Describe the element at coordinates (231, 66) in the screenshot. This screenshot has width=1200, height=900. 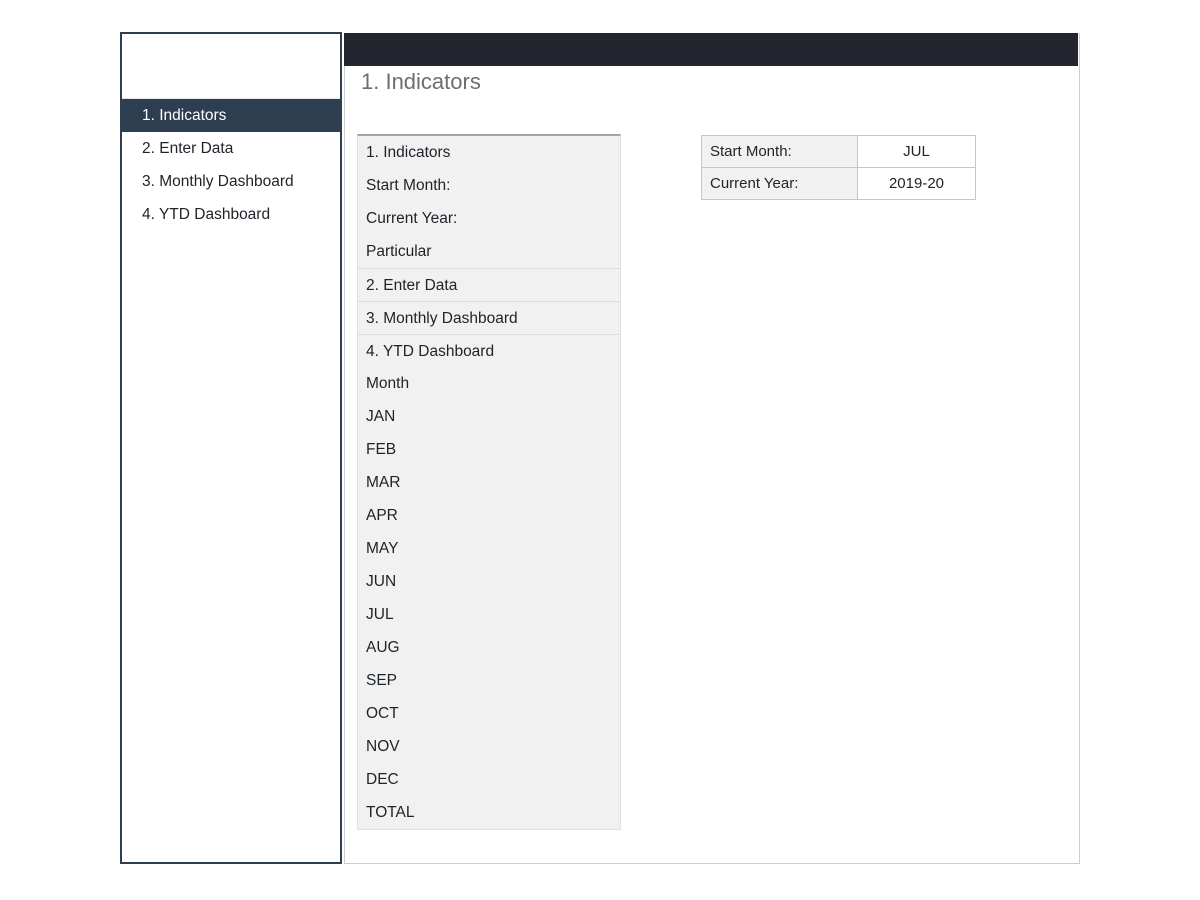
I see `sidebar-logo` at that location.